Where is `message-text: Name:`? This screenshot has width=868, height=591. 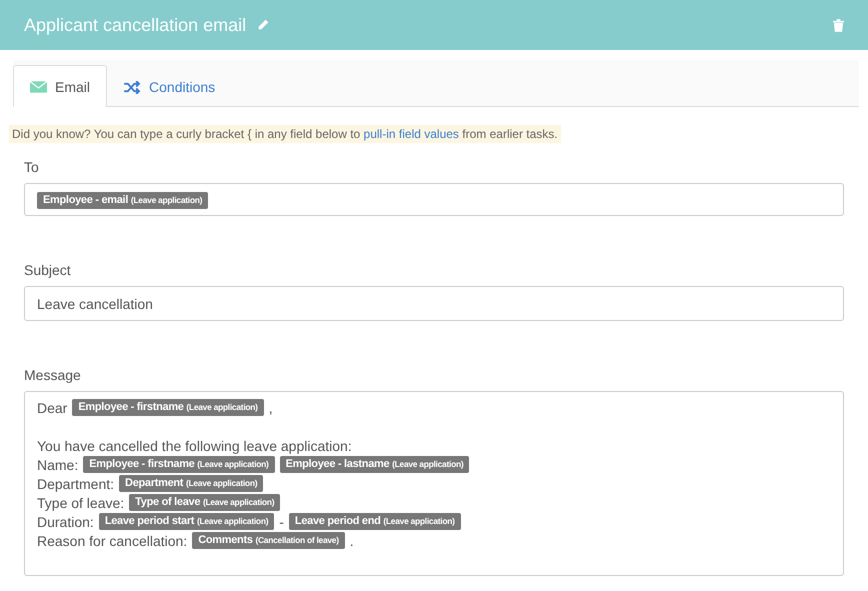
message-text: Name: is located at coordinates (57, 464).